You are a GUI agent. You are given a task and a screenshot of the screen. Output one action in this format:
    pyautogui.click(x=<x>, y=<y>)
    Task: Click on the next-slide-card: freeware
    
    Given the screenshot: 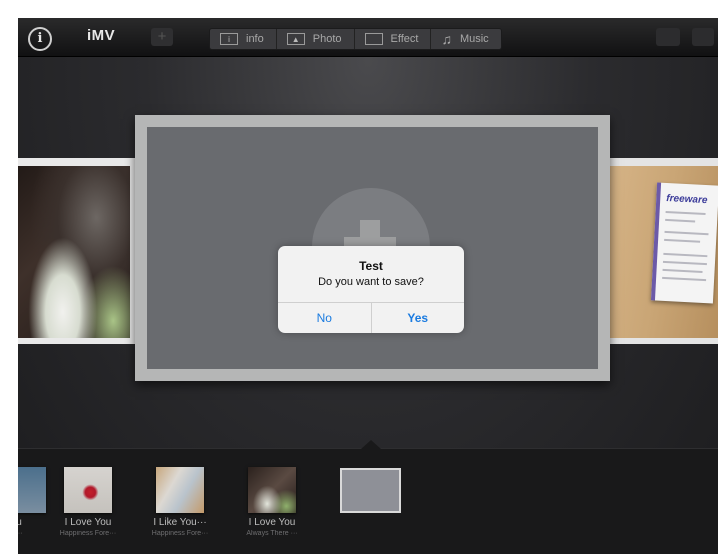 What is the action you would take?
    pyautogui.click(x=660, y=251)
    